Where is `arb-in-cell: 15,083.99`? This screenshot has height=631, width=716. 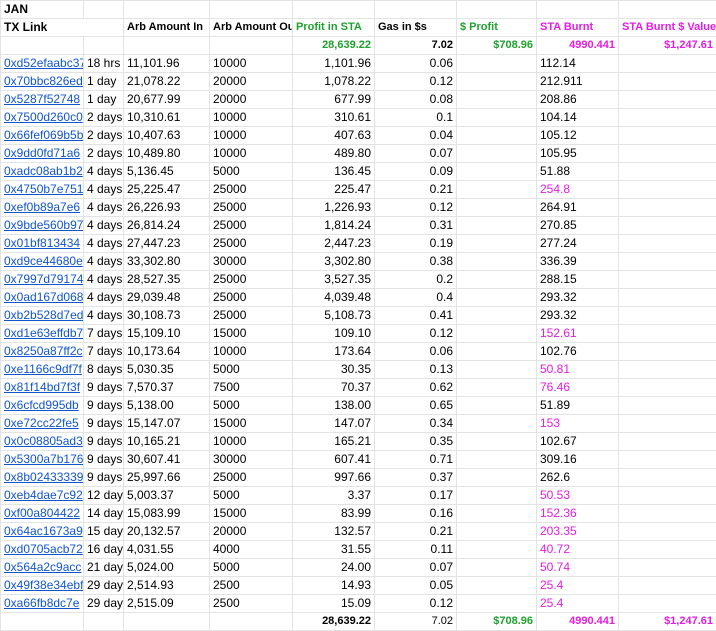 arb-in-cell: 15,083.99 is located at coordinates (166, 513).